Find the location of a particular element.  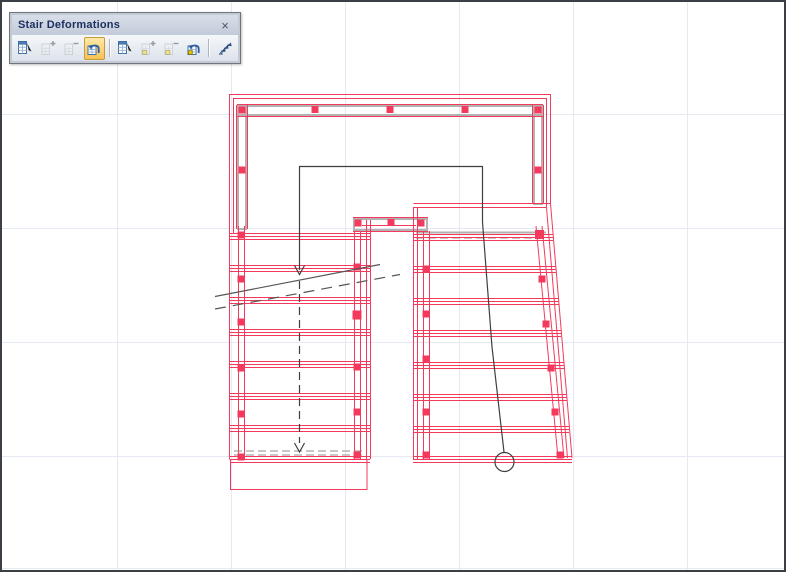

right-landing-beam is located at coordinates (538, 155).